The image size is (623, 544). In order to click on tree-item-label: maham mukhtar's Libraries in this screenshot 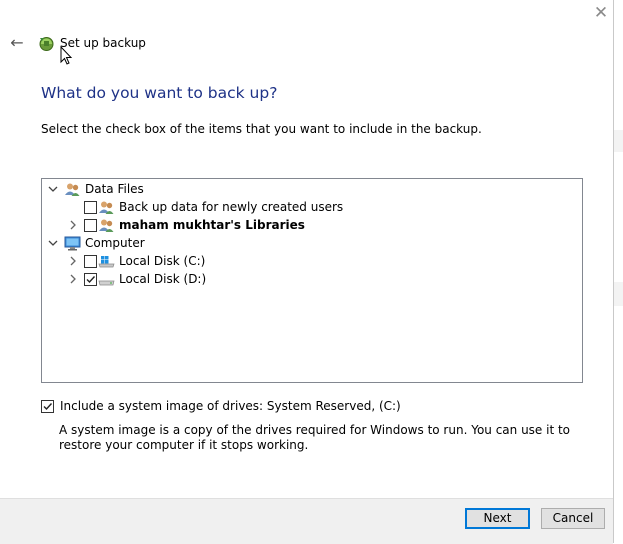, I will do `click(212, 225)`.